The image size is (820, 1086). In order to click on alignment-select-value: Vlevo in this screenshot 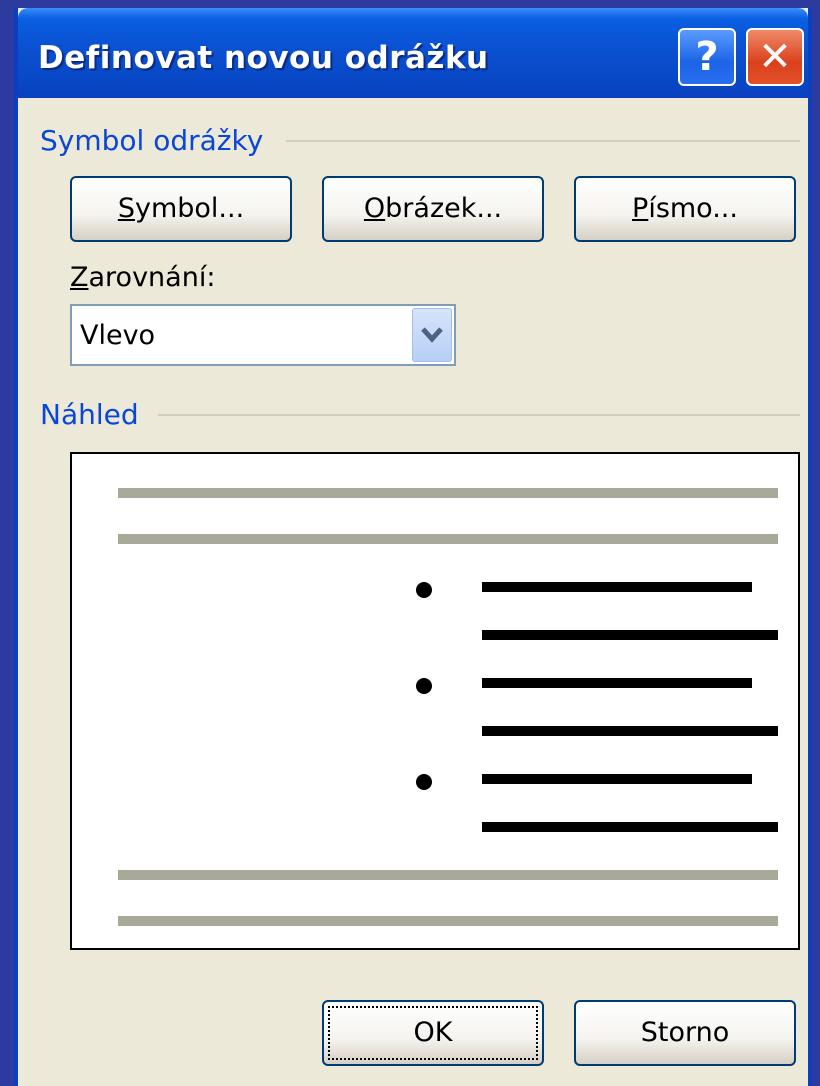, I will do `click(118, 335)`.